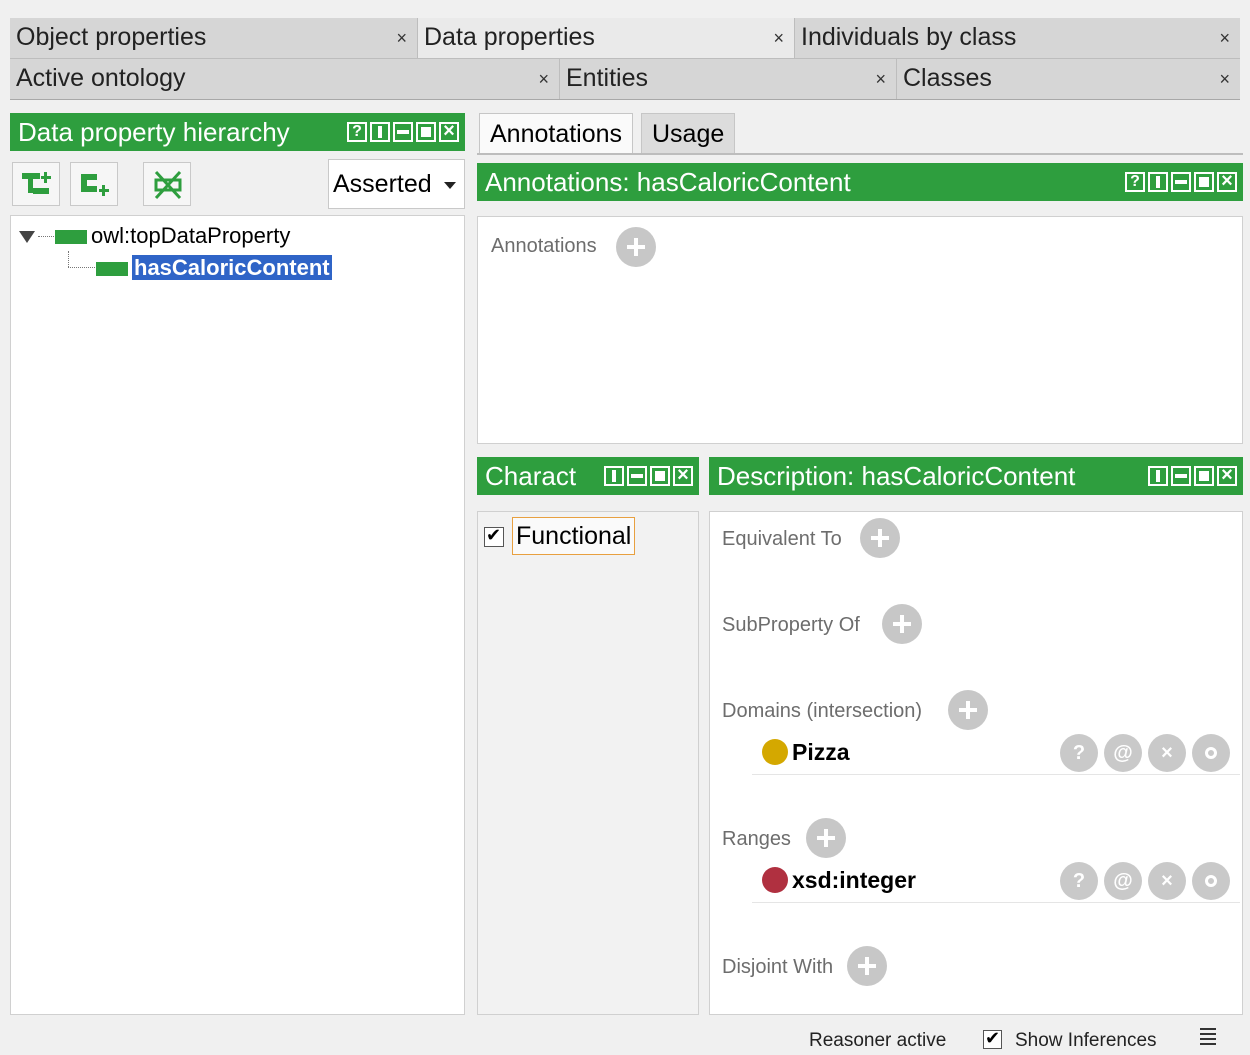 The image size is (1250, 1055). What do you see at coordinates (636, 247) in the screenshot?
I see `add-annotation-icon` at bounding box center [636, 247].